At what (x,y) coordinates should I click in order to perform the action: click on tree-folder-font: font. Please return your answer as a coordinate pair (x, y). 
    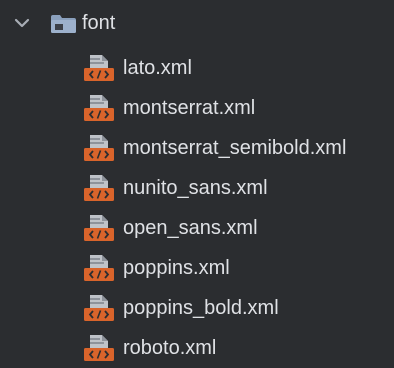
    Looking at the image, I should click on (197, 22).